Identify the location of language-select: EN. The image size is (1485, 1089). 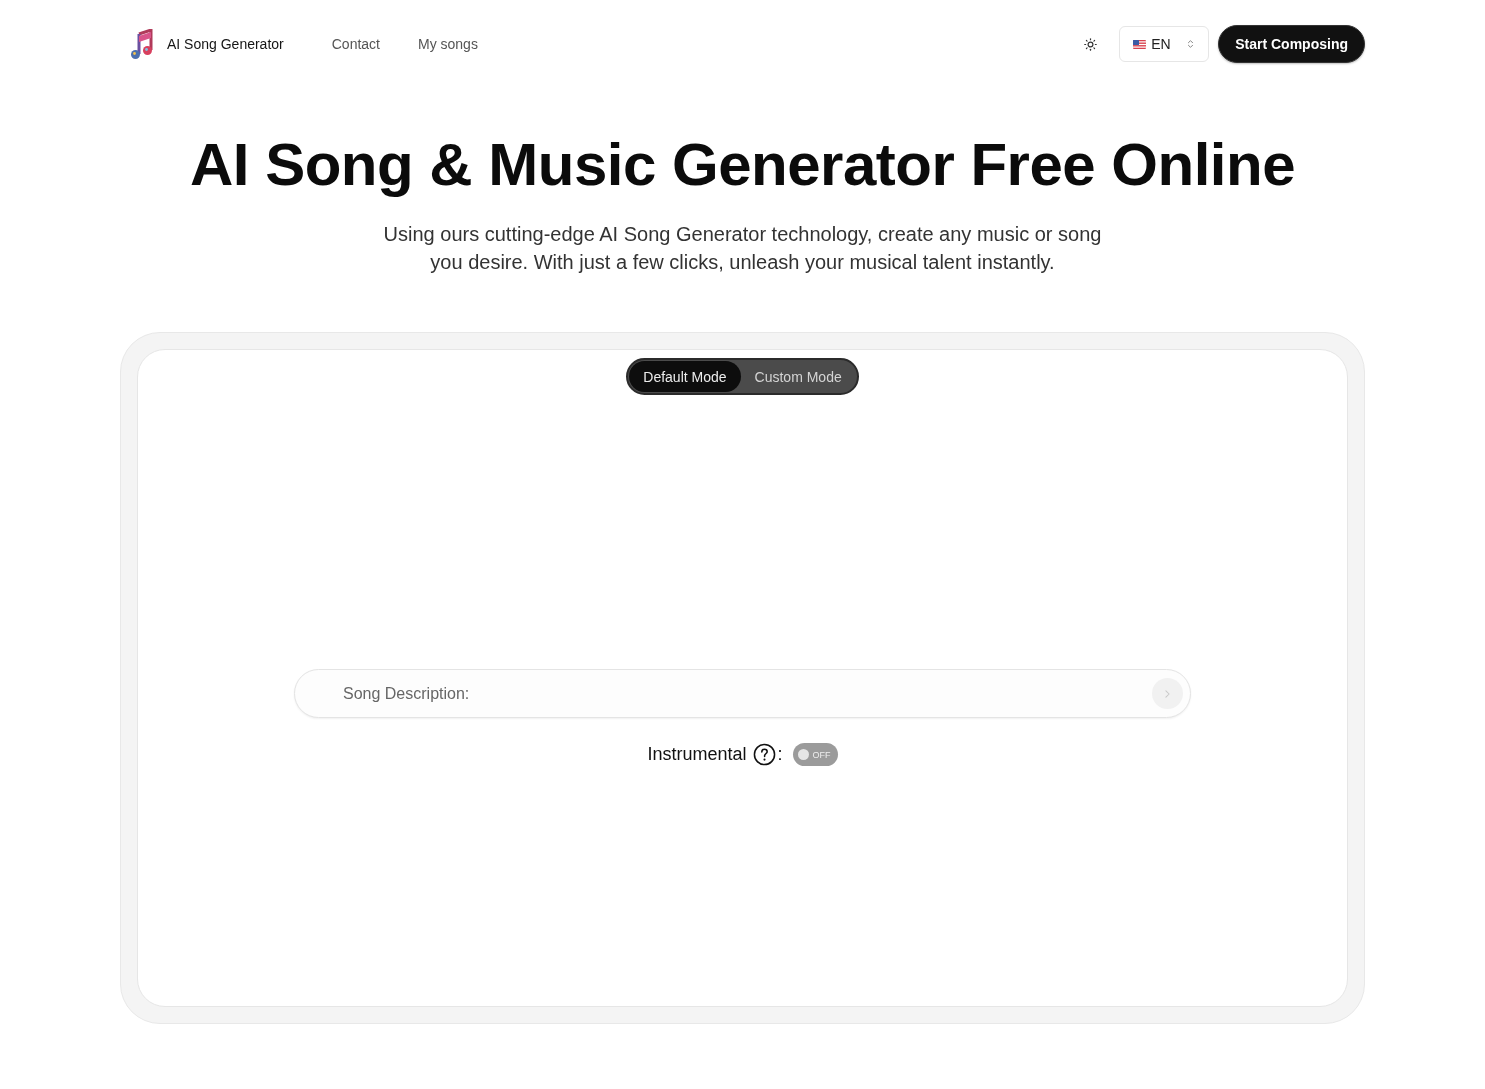
(1164, 44).